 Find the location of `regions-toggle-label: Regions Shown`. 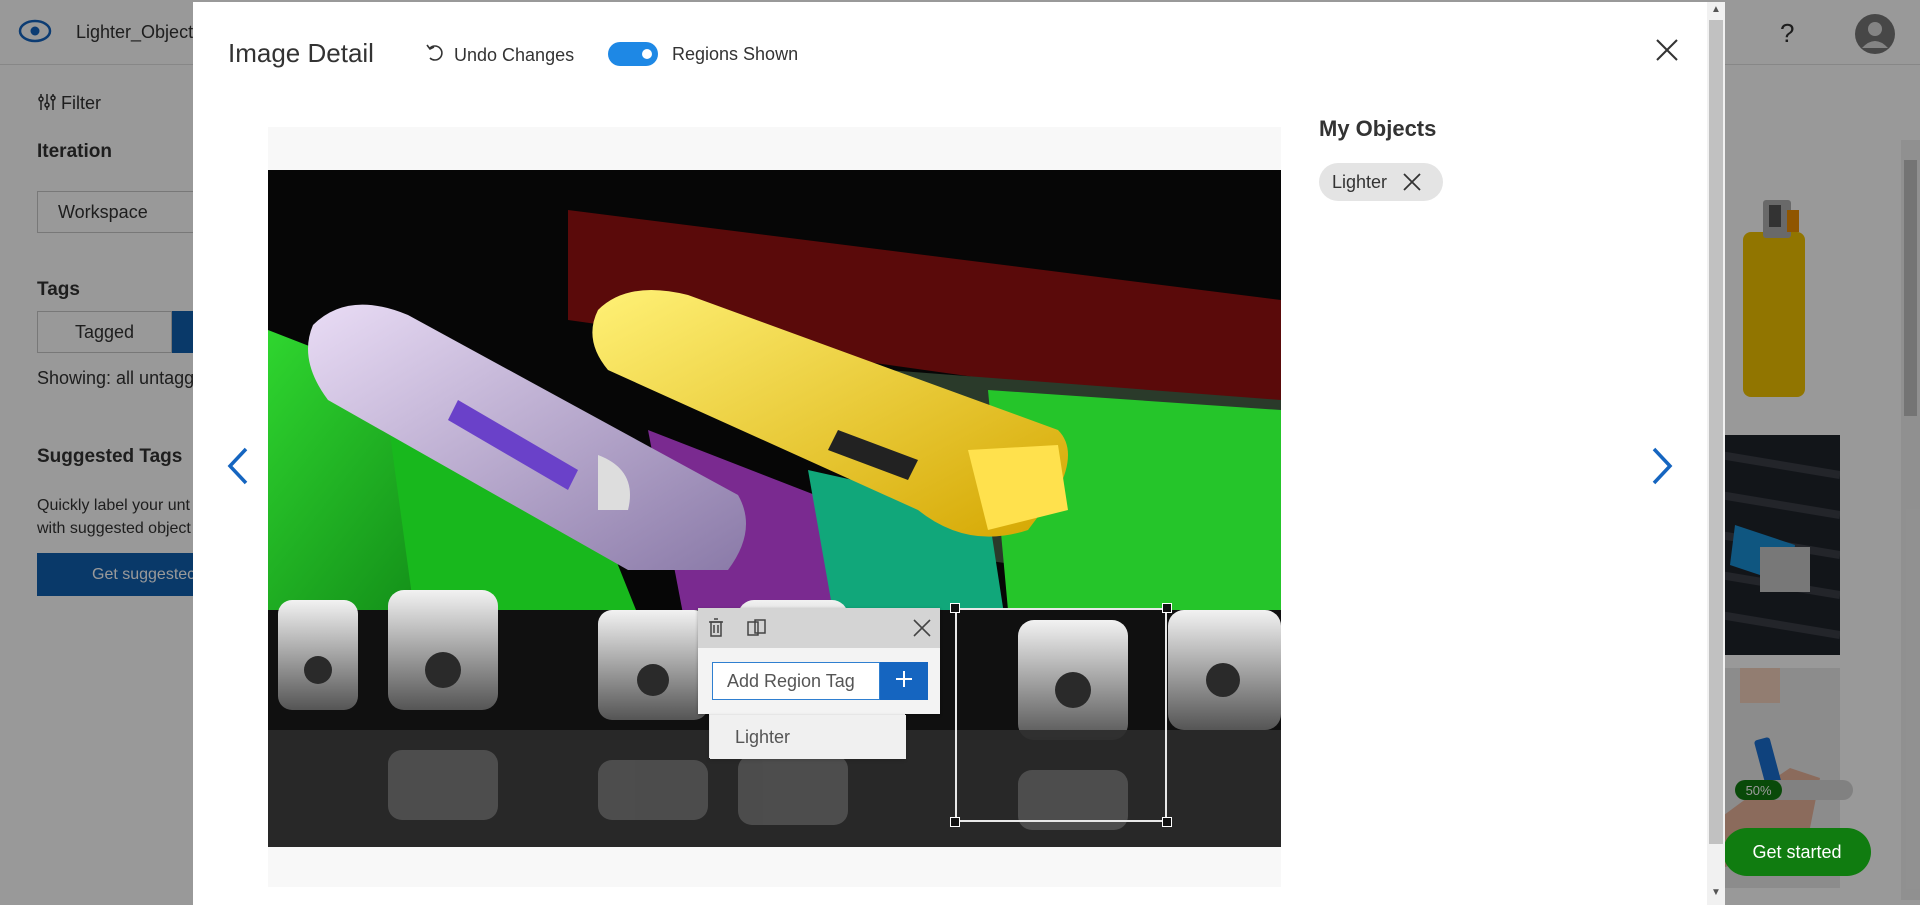

regions-toggle-label: Regions Shown is located at coordinates (735, 53).